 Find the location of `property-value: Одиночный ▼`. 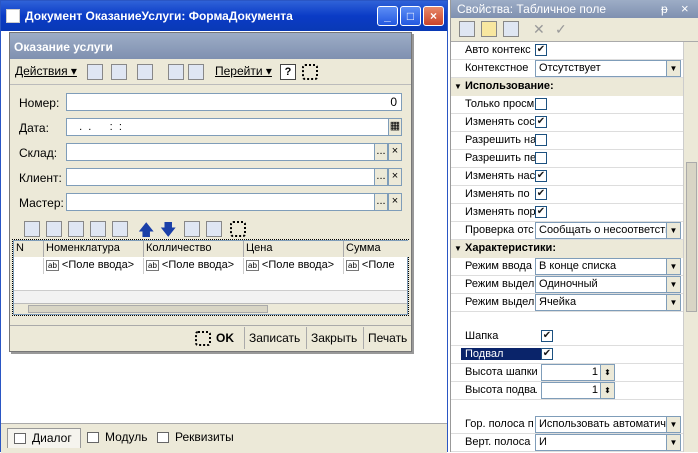

property-value: Одиночный ▼ is located at coordinates (609, 284).